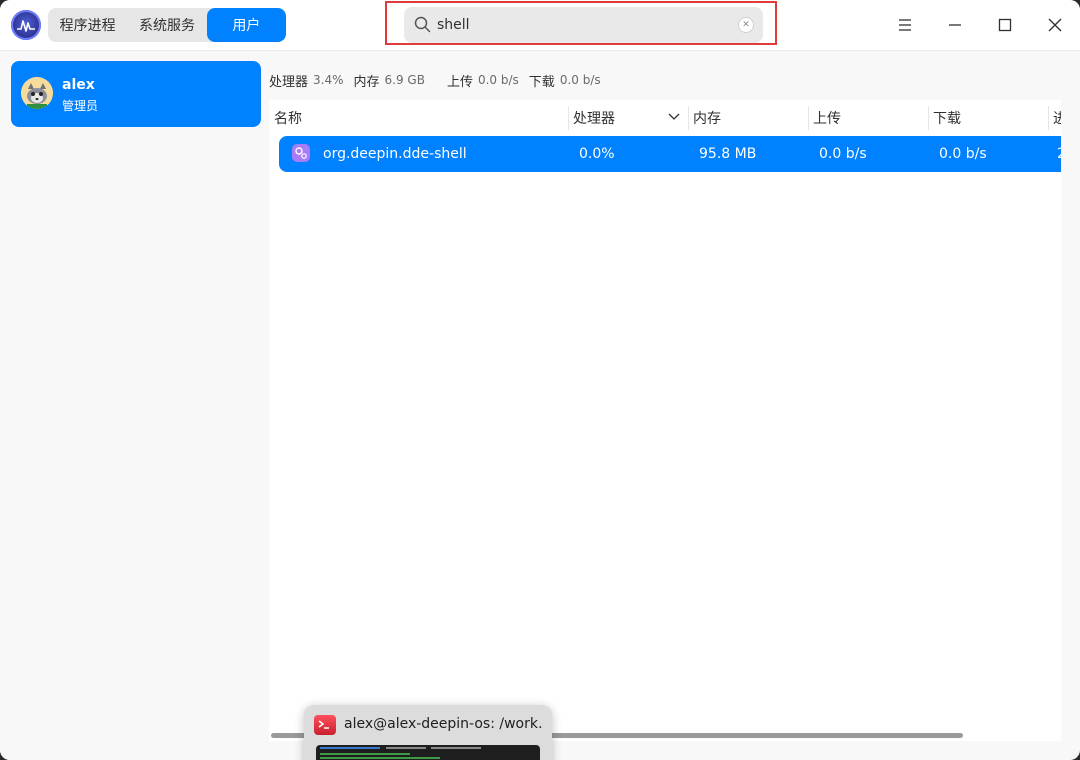 This screenshot has height=760, width=1080. Describe the element at coordinates (395, 154) in the screenshot. I see `process-name: org.deepin.dde-shell` at that location.